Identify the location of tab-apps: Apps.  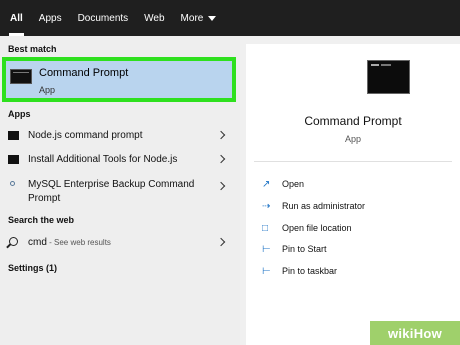
(50, 18).